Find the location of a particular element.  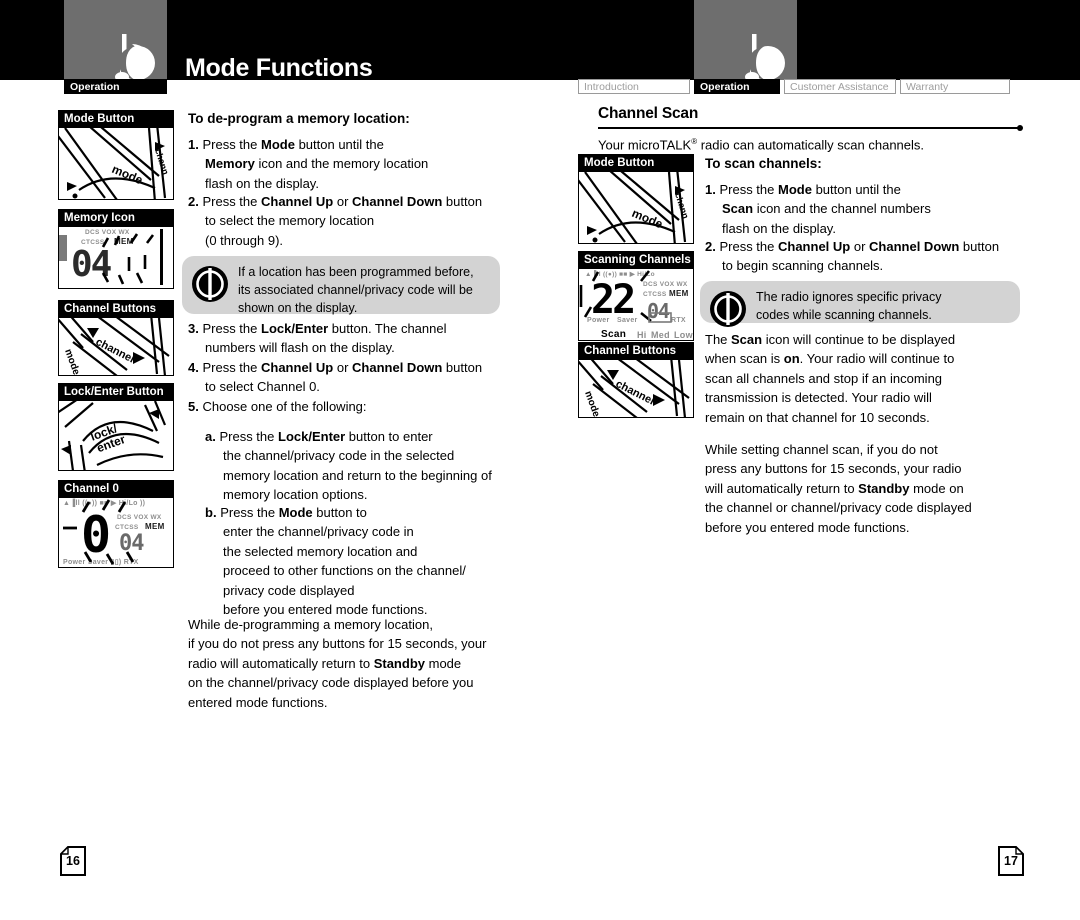

section-rule is located at coordinates (810, 128).